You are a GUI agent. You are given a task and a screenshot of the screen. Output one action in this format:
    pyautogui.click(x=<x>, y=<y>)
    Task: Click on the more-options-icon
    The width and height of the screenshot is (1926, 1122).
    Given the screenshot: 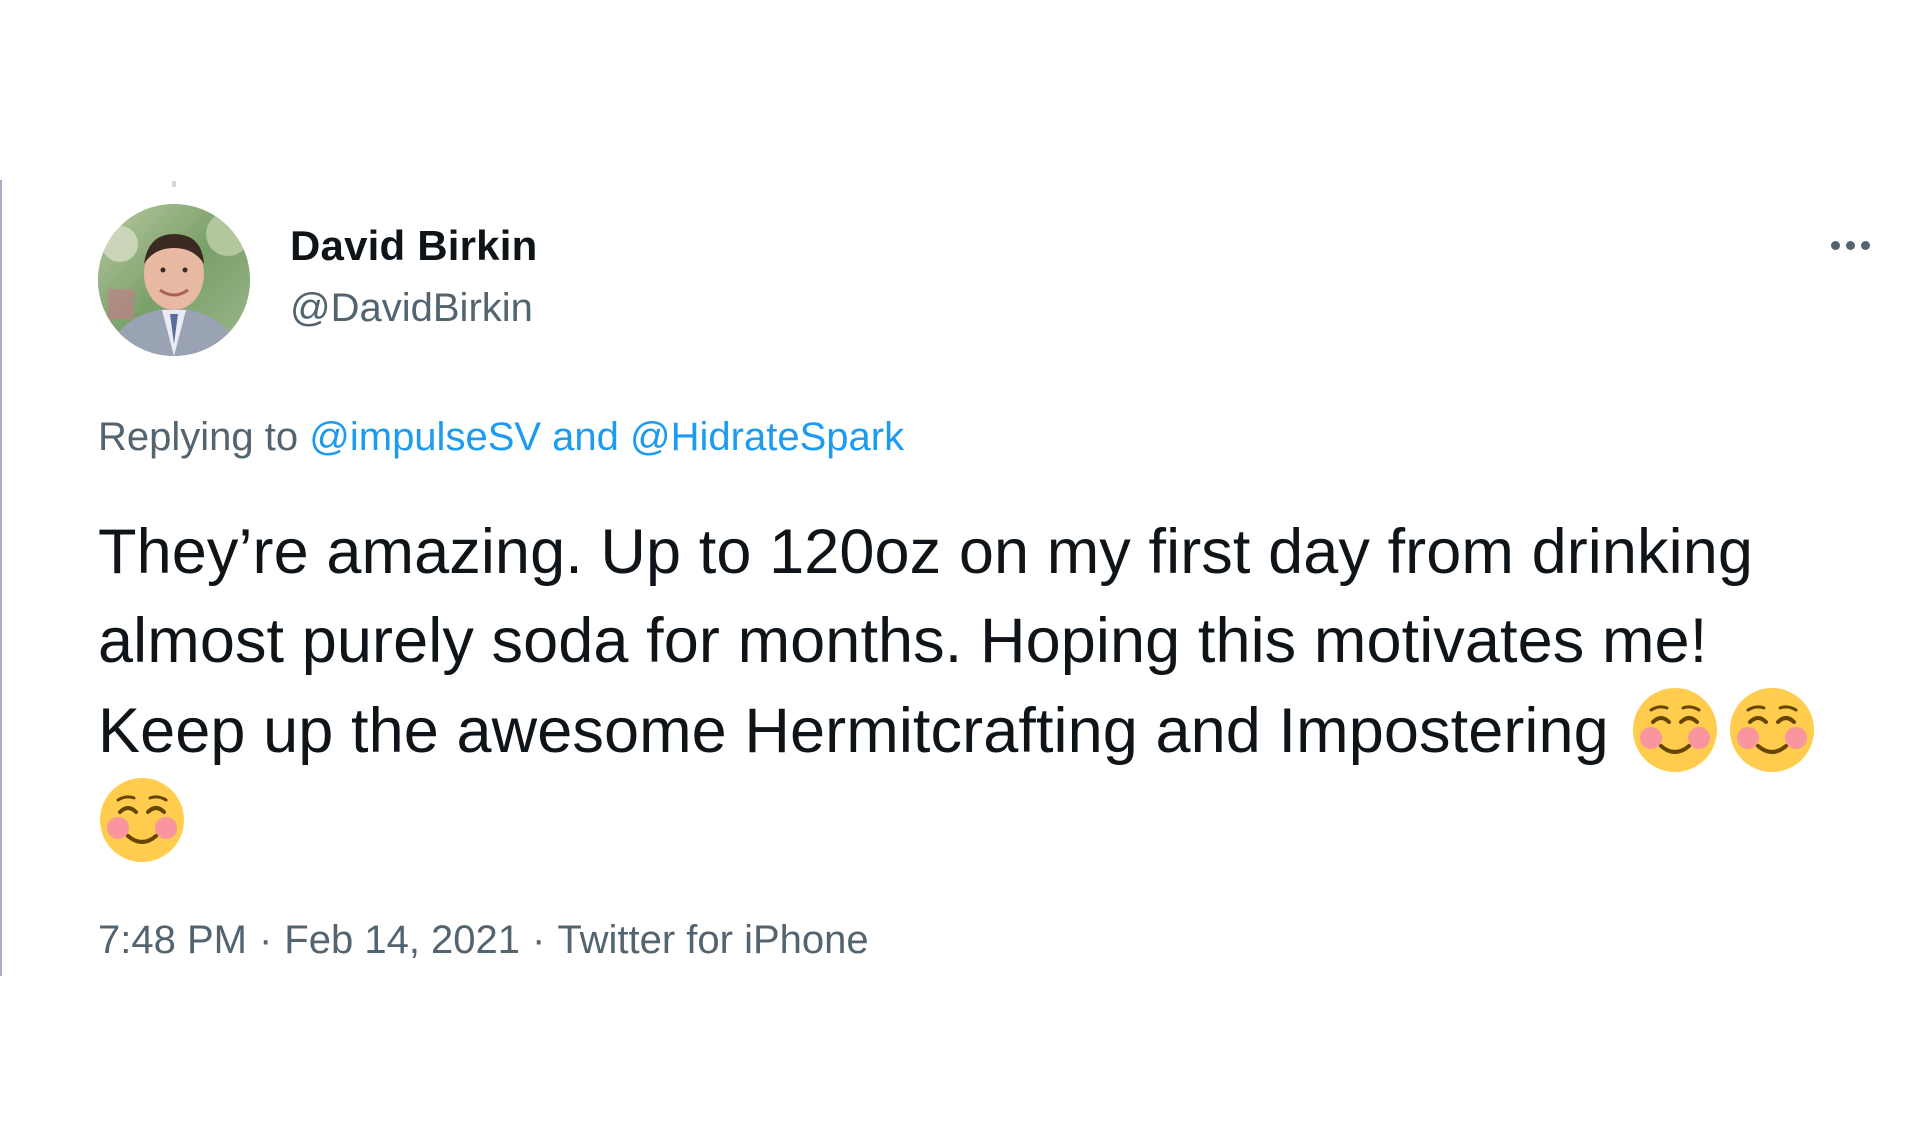 What is the action you would take?
    pyautogui.click(x=1850, y=245)
    